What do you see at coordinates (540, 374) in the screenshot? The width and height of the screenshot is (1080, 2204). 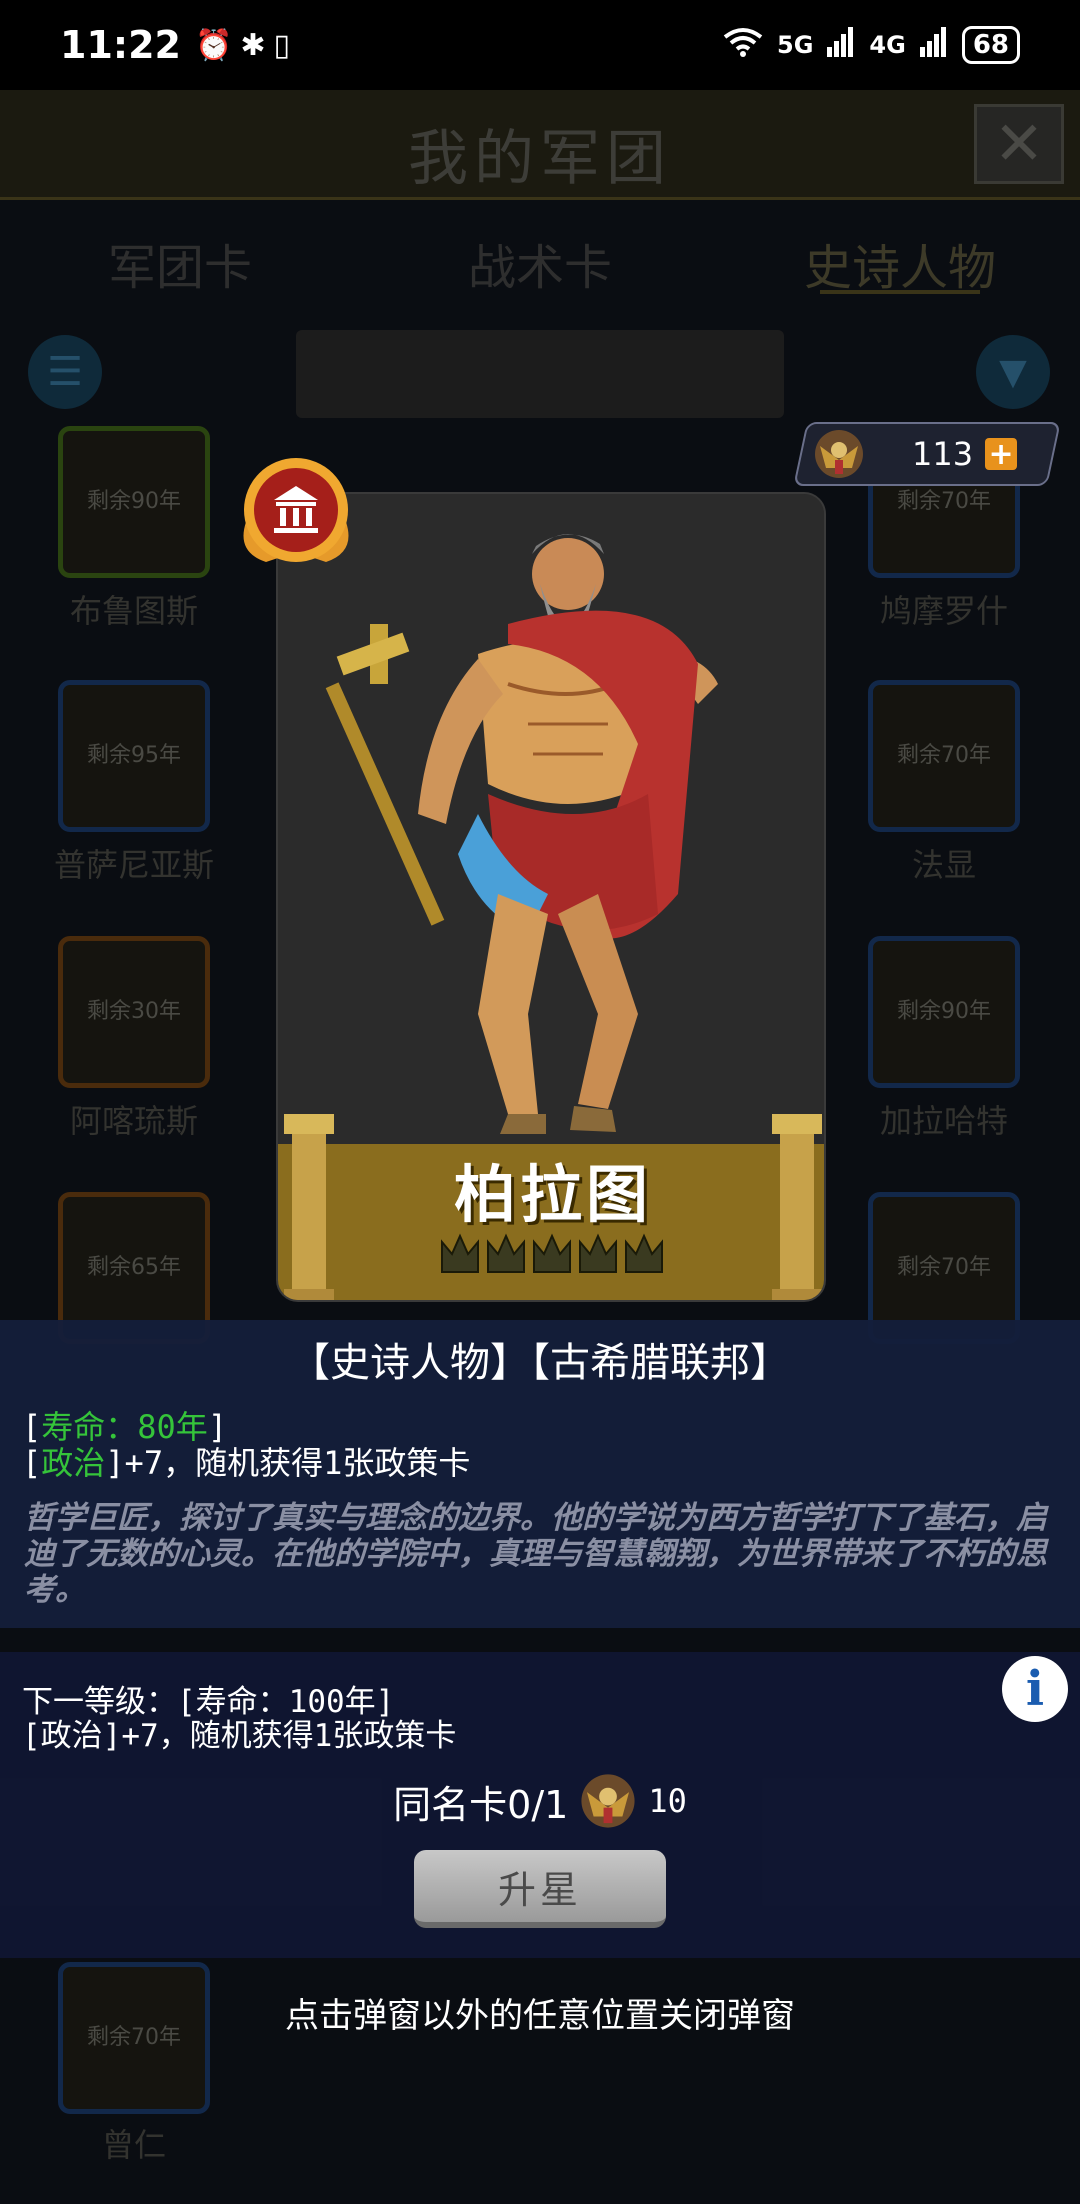 I see `search-input` at bounding box center [540, 374].